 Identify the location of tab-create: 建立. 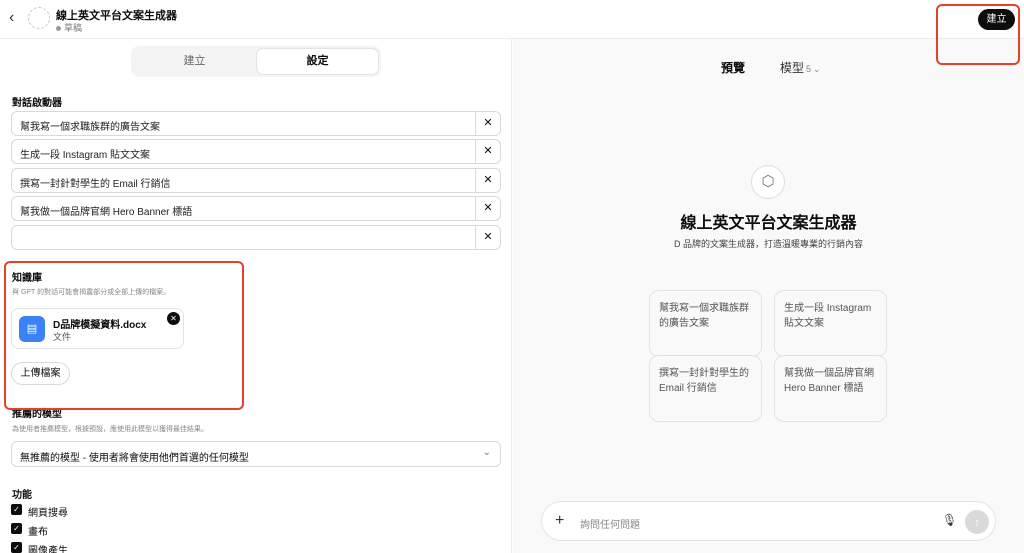
(194, 61).